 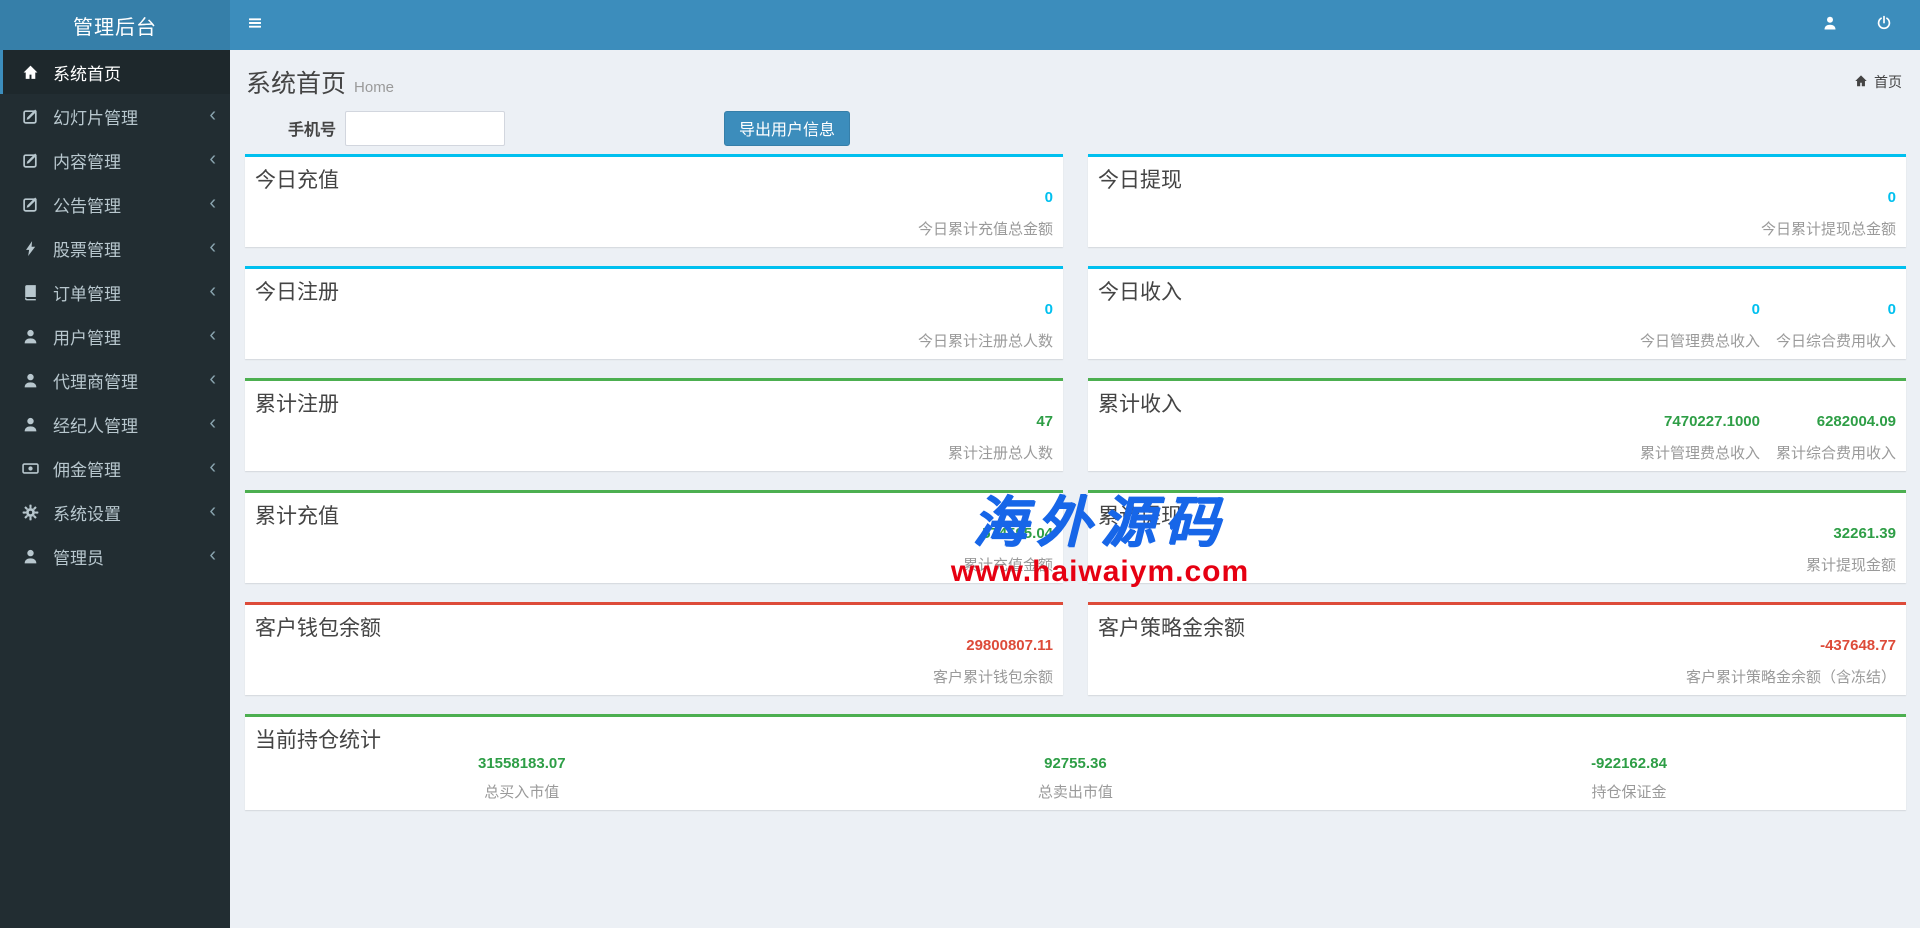 What do you see at coordinates (787, 128) in the screenshot?
I see `export-users-button: 导出用户信息` at bounding box center [787, 128].